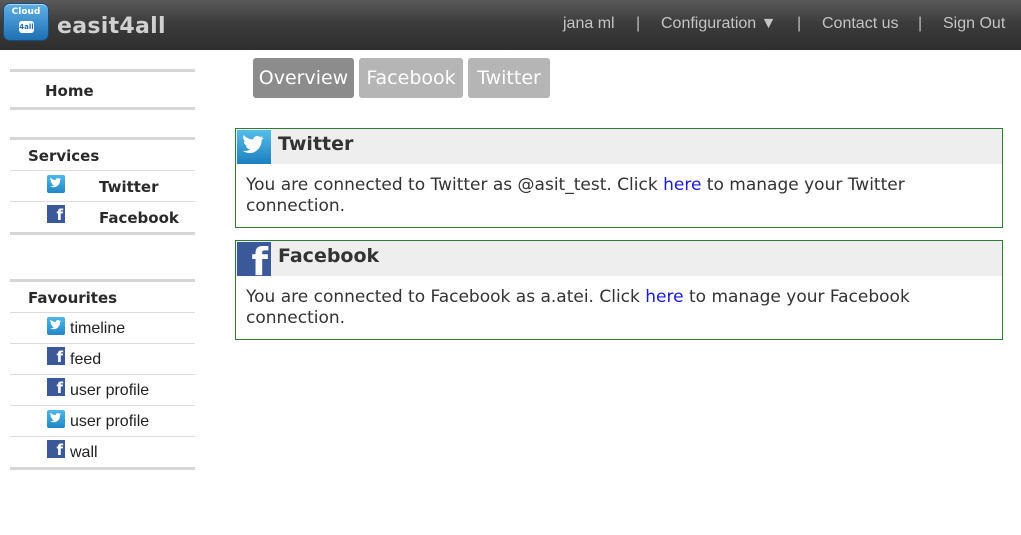 The height and width of the screenshot is (535, 1021). What do you see at coordinates (860, 26) in the screenshot?
I see `contact-us-link: Contact us` at bounding box center [860, 26].